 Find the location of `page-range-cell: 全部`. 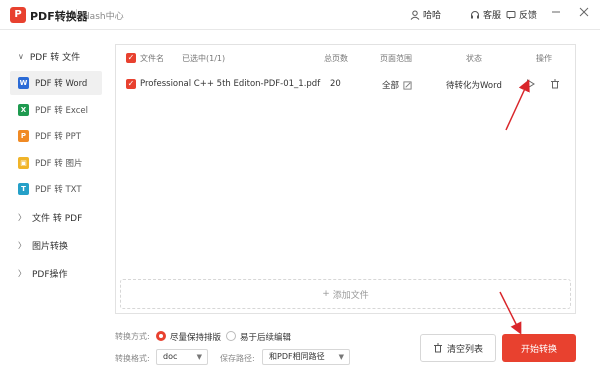

page-range-cell: 全部 is located at coordinates (397, 85).